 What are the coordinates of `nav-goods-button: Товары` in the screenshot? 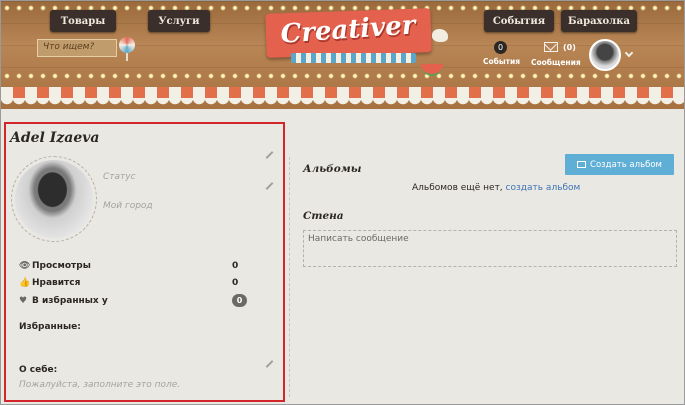 It's located at (83, 21).